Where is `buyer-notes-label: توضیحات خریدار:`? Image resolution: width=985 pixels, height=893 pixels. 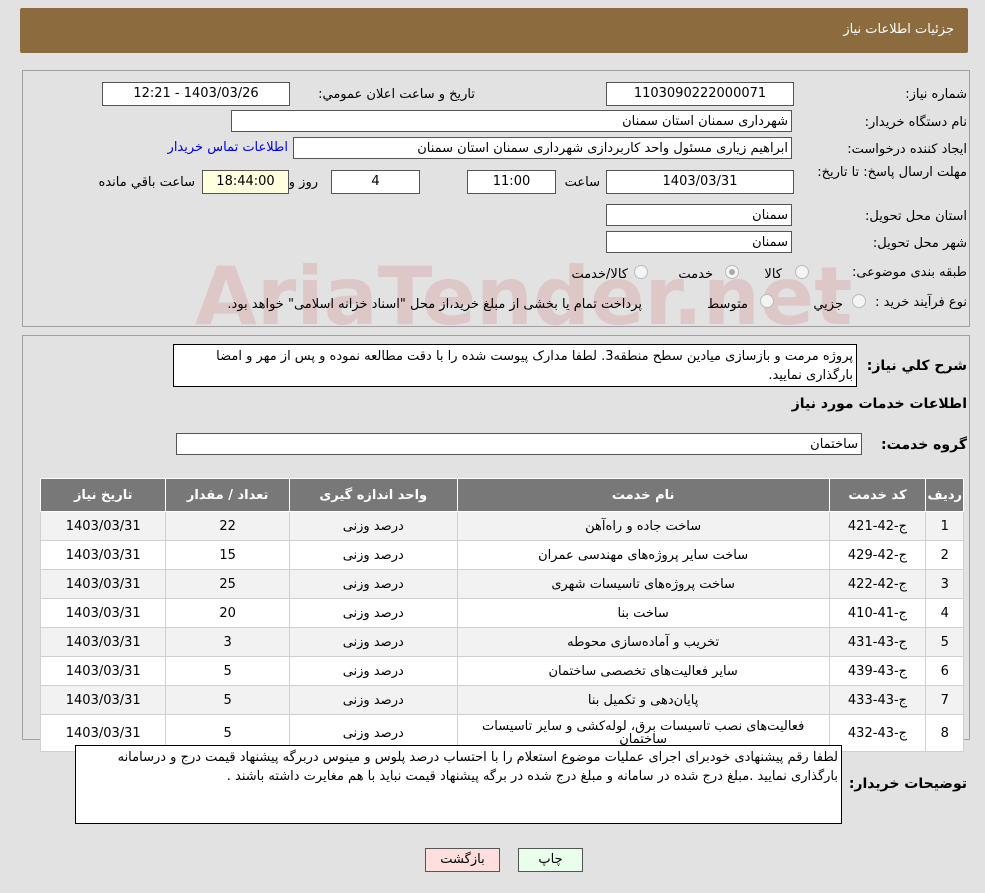
buyer-notes-label: توضیحات خریدار: is located at coordinates (907, 784).